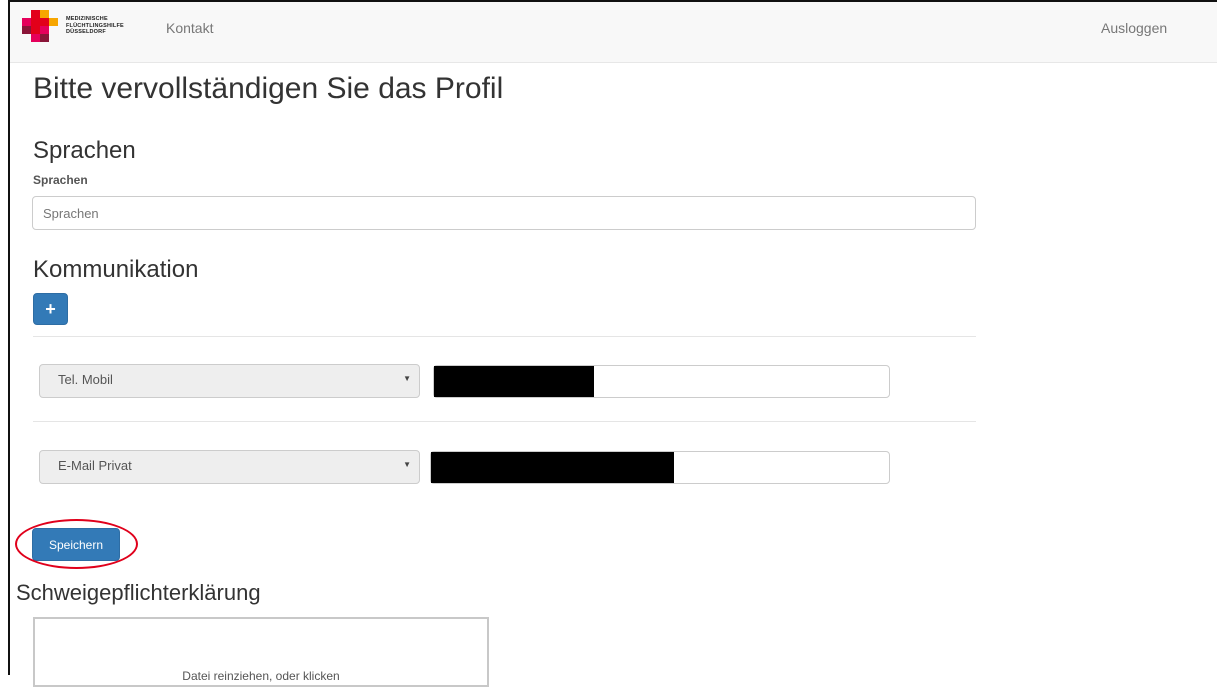 The image size is (1217, 687). I want to click on languages-field-label: Sprachen, so click(60, 180).